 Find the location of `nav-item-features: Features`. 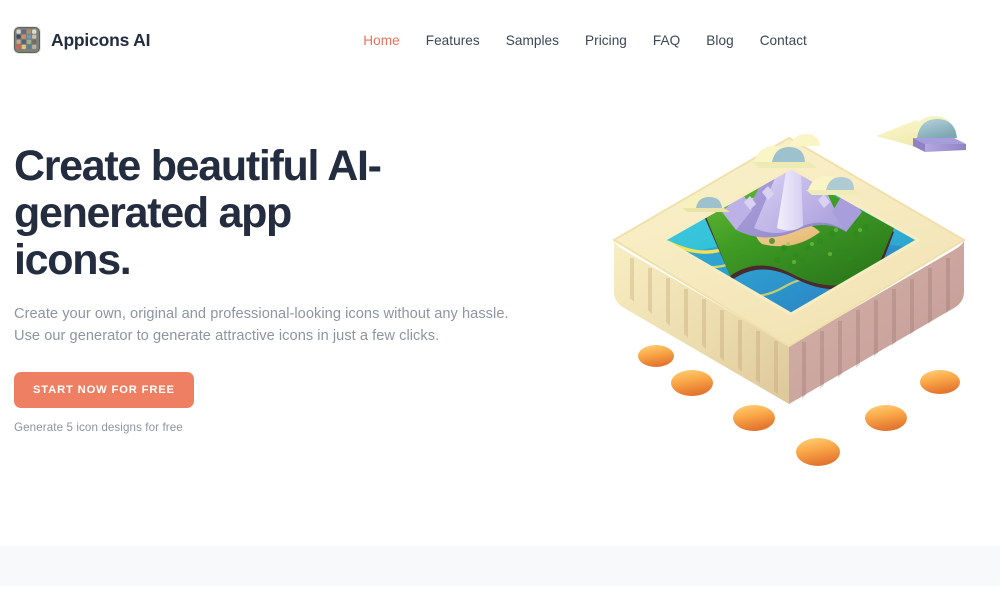

nav-item-features: Features is located at coordinates (453, 40).